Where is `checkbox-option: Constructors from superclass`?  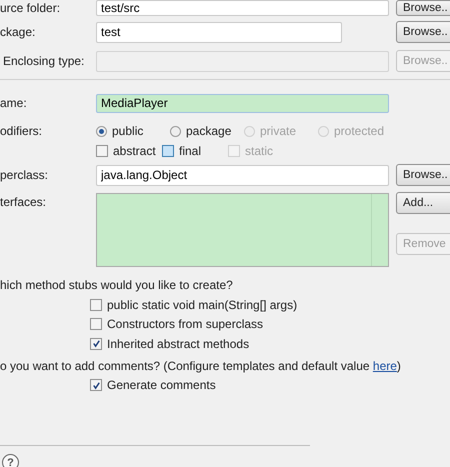 checkbox-option: Constructors from superclass is located at coordinates (225, 324).